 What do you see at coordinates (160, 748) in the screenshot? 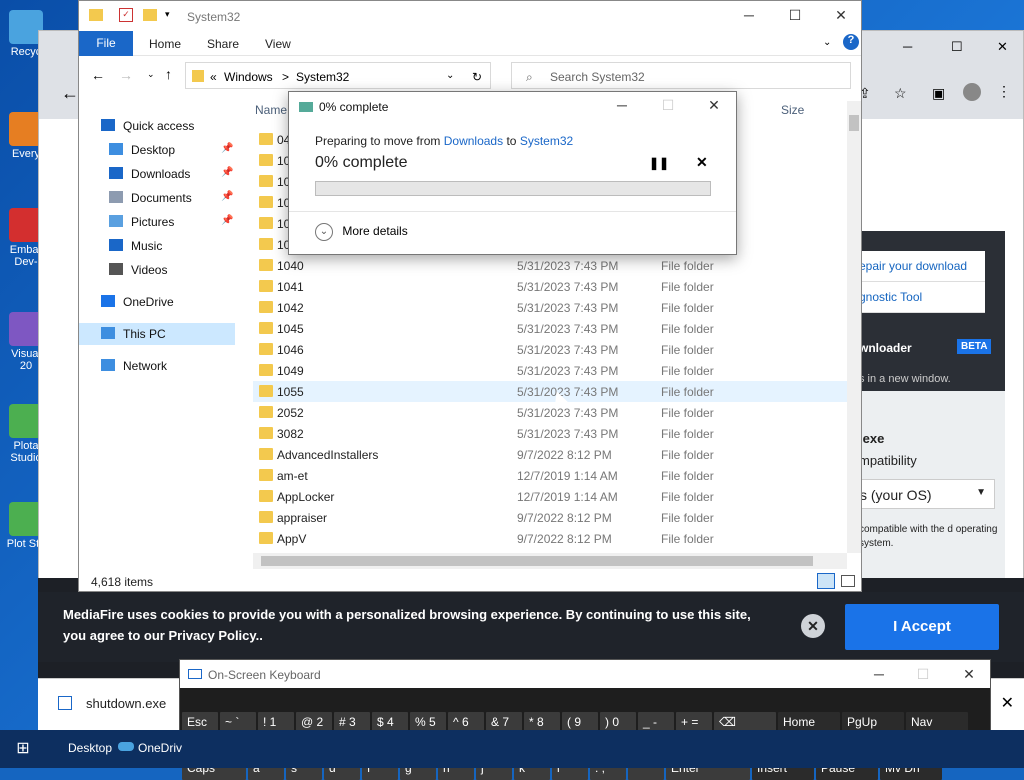
I see `taskbar-onedrive: OneDriv` at bounding box center [160, 748].